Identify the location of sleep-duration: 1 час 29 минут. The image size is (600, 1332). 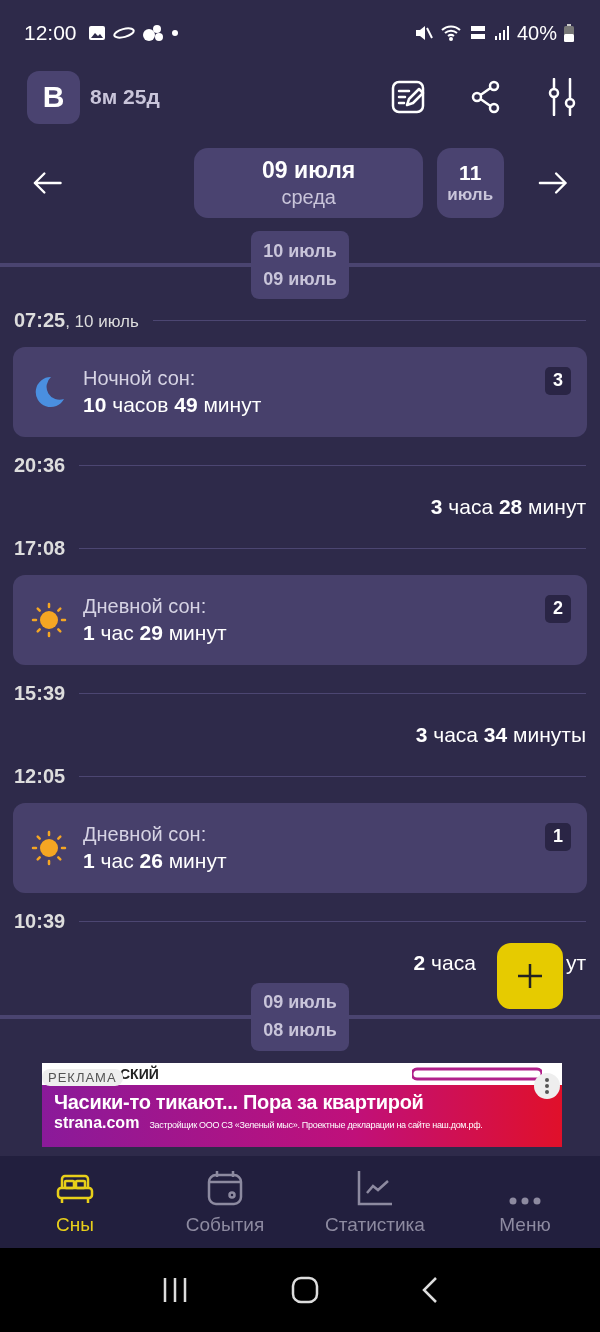
(155, 633).